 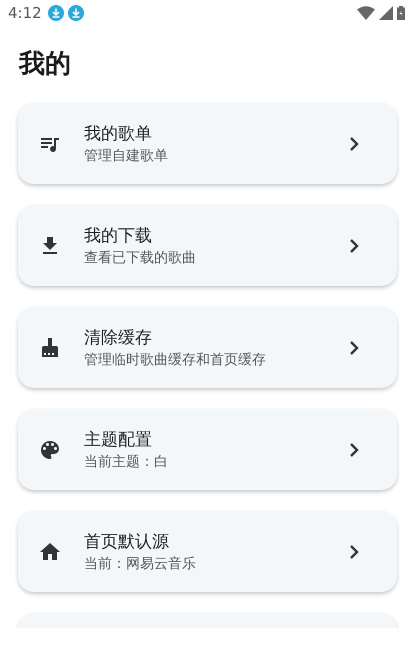 What do you see at coordinates (126, 156) in the screenshot?
I see `card-subtitle: 管理自建歌单` at bounding box center [126, 156].